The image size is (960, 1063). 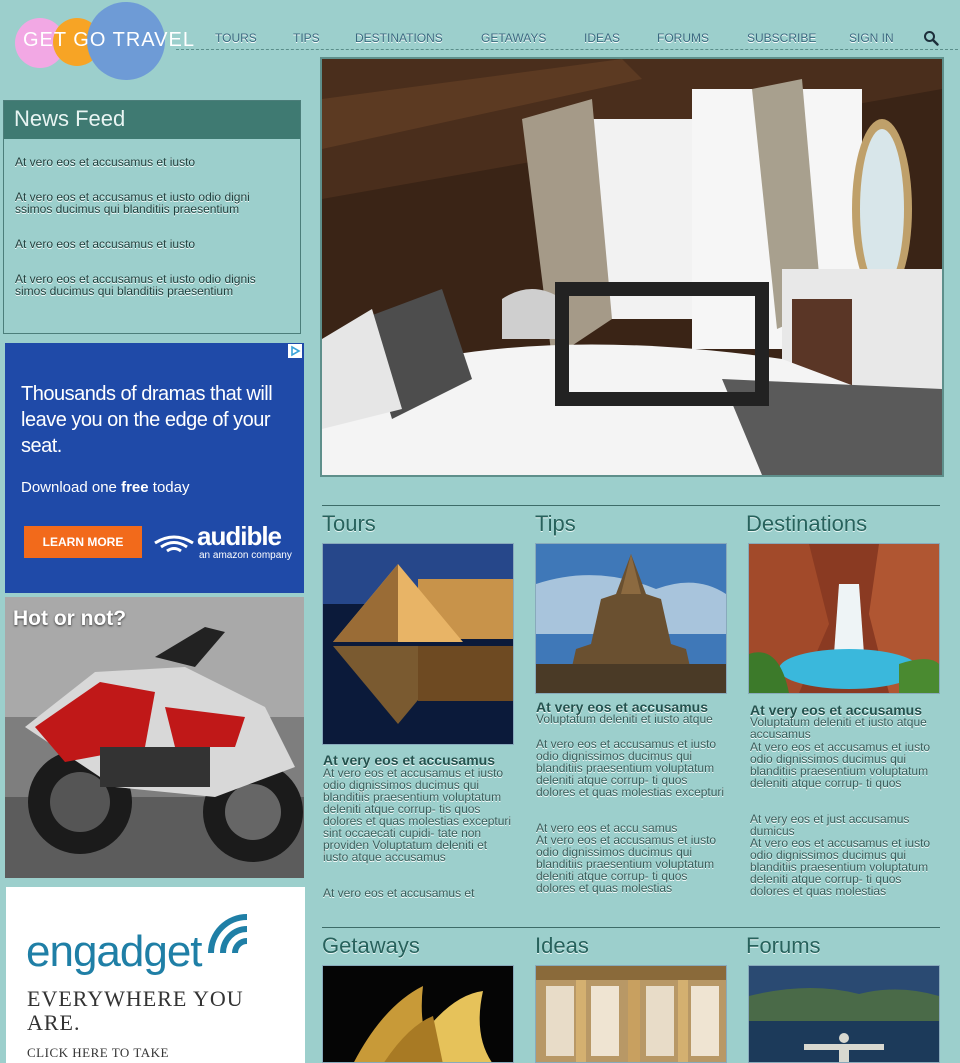 I want to click on ad-title: Hot or not?, so click(x=70, y=618).